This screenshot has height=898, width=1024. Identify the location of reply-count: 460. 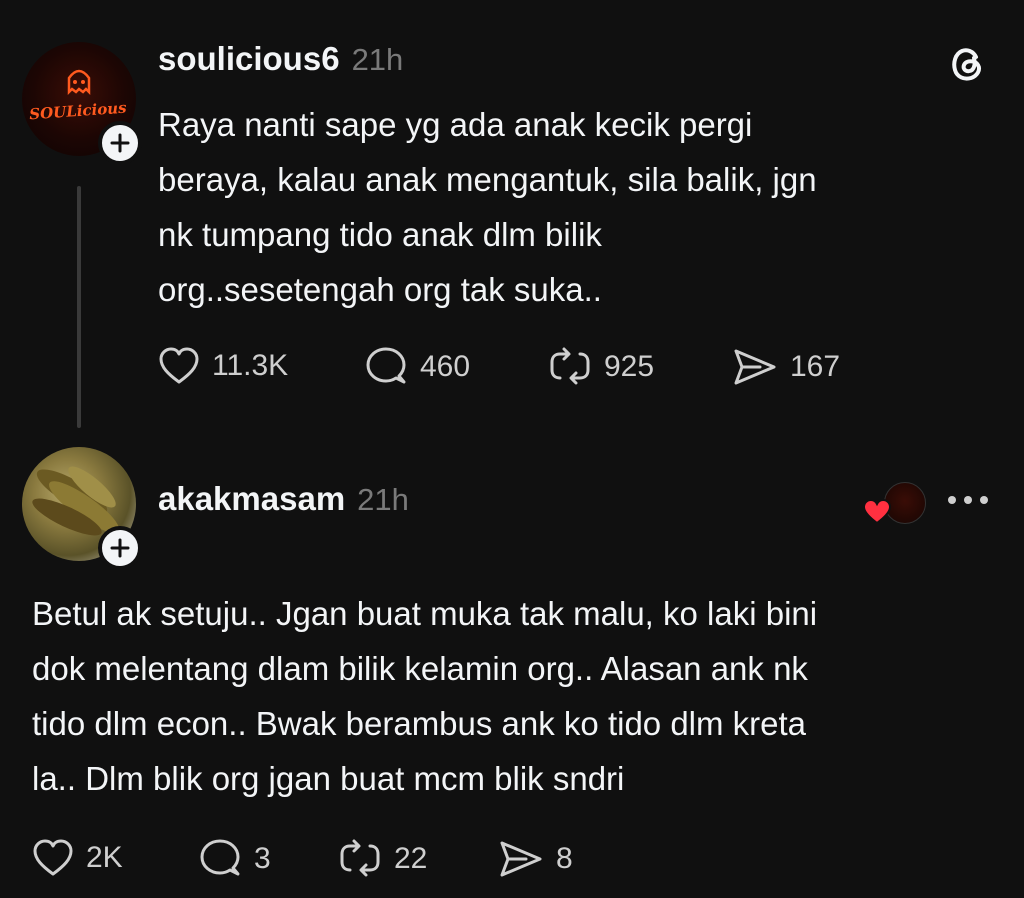
(445, 366).